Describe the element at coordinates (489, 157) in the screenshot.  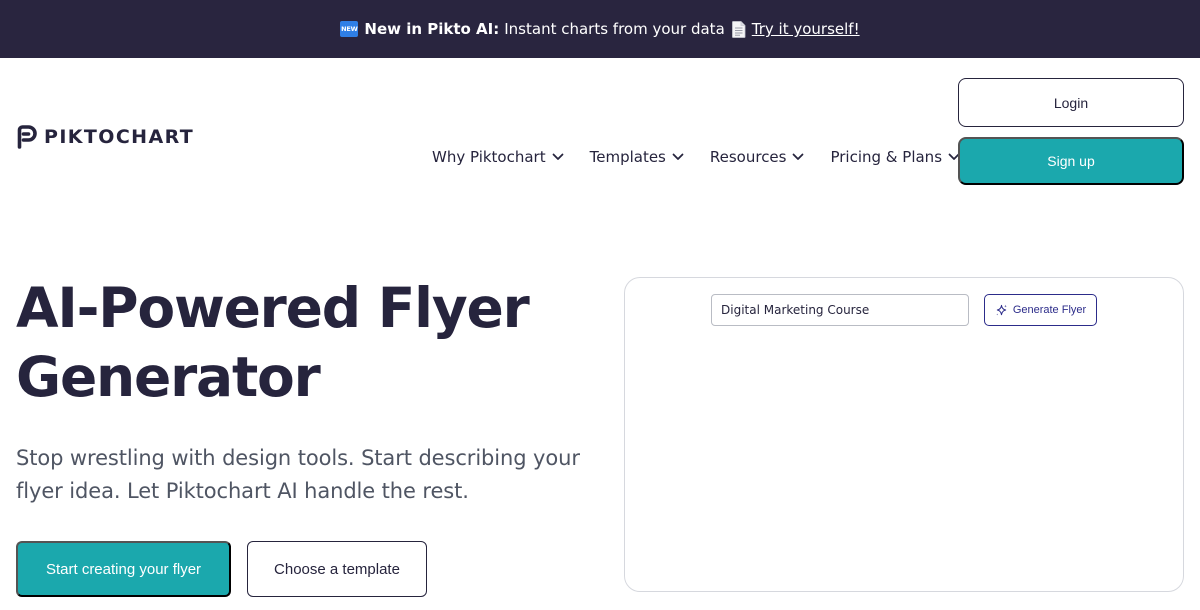
I see `nav-item-label: Why Piktochart` at that location.